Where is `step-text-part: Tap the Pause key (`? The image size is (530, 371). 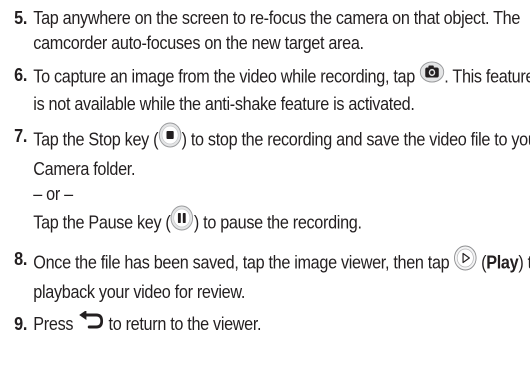
step-text-part: Tap the Pause key ( is located at coordinates (102, 222).